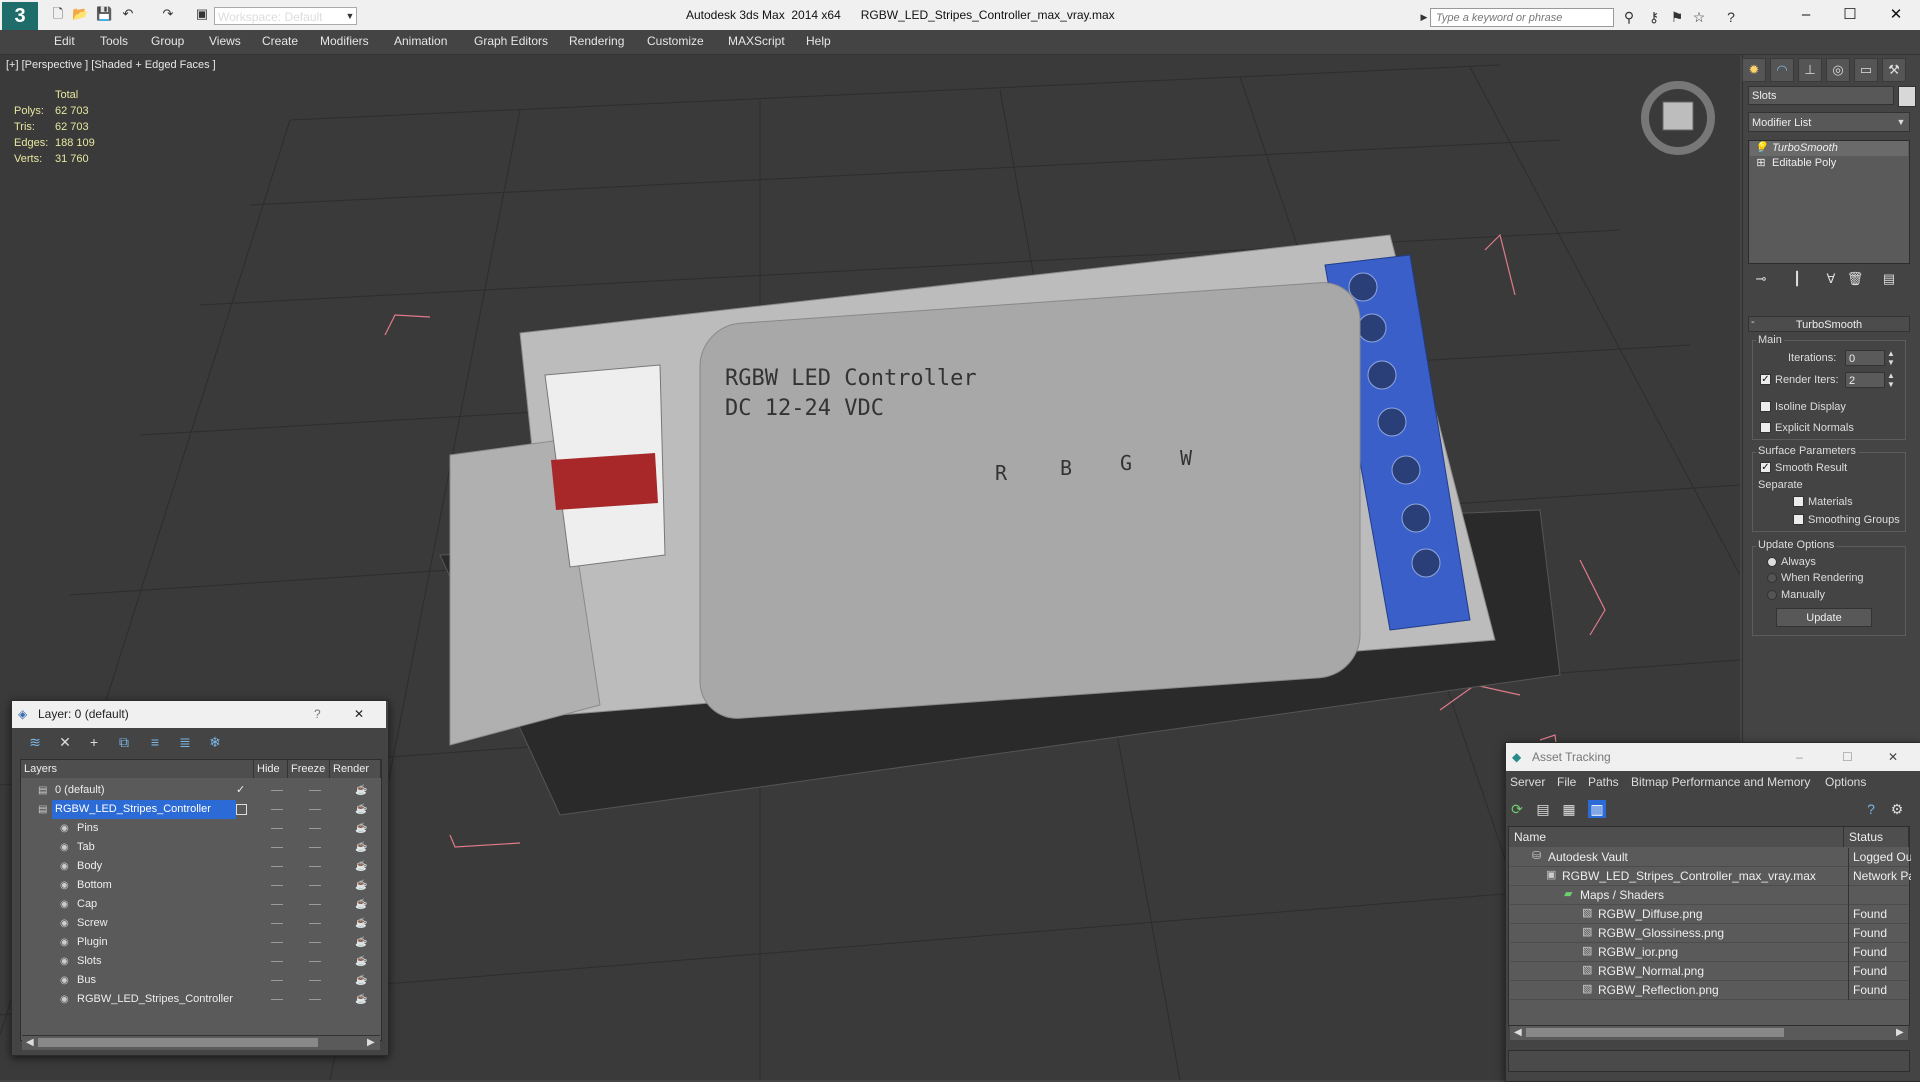  Describe the element at coordinates (1889, 279) in the screenshot. I see `configure-sets-icon: ▤` at that location.